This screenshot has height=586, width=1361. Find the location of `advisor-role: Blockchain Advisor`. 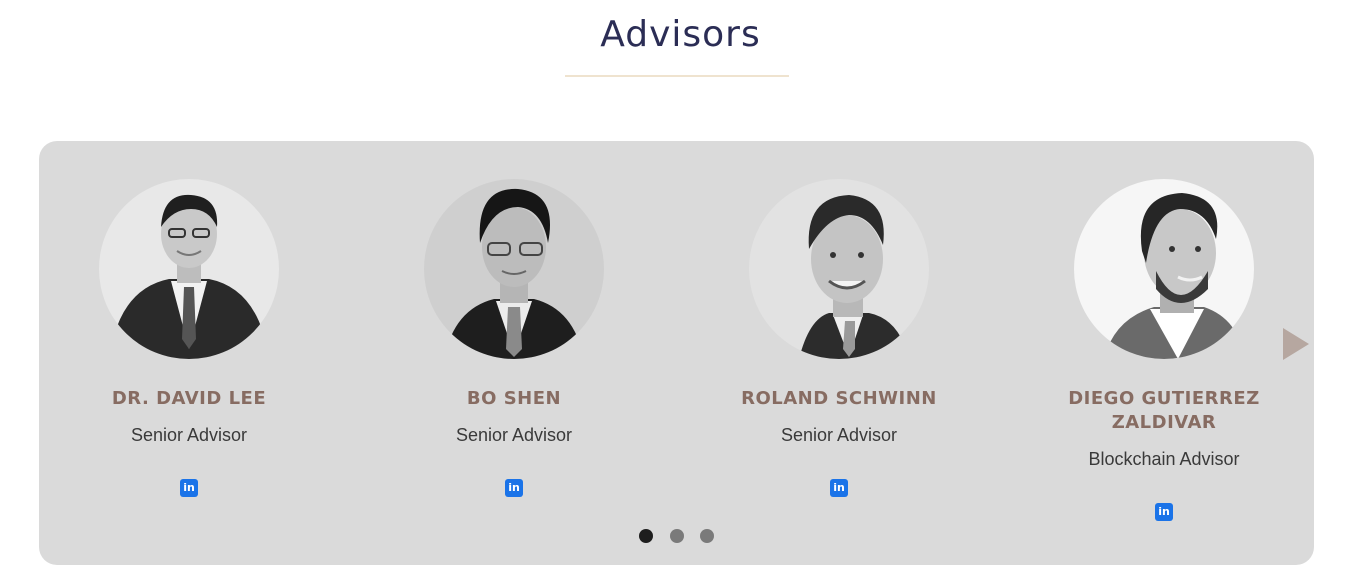

advisor-role: Blockchain Advisor is located at coordinates (1164, 459).